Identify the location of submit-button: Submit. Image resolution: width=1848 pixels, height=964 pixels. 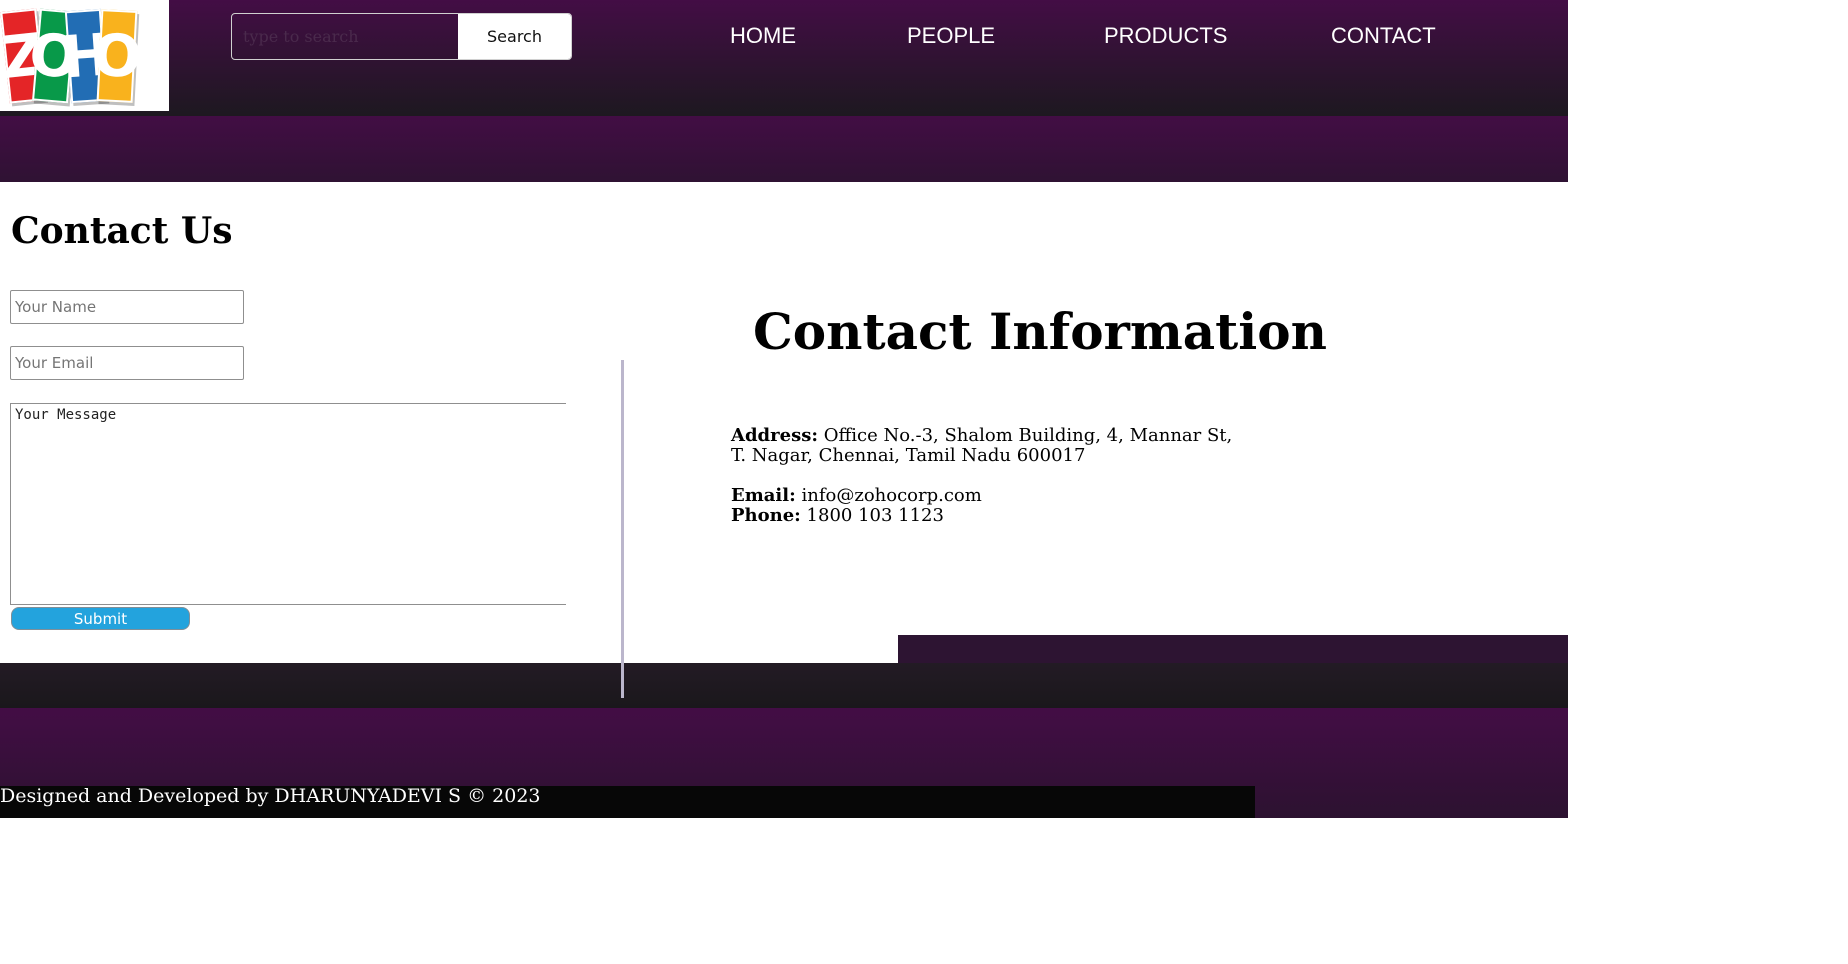
(100, 618).